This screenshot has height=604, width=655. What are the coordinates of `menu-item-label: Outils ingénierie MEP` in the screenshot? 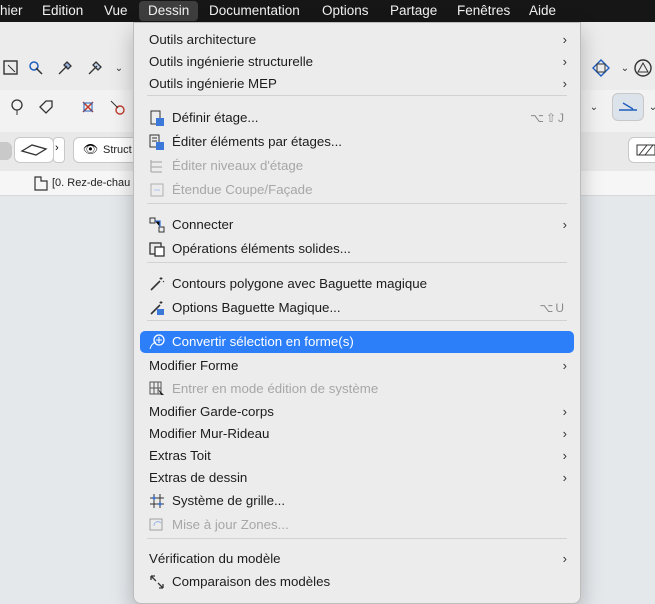 It's located at (213, 83).